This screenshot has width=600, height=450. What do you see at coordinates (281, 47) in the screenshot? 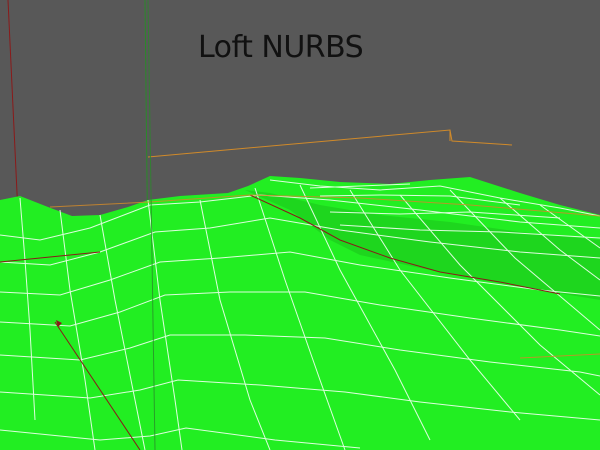
I see `viewport-title: Loft NURBS` at bounding box center [281, 47].